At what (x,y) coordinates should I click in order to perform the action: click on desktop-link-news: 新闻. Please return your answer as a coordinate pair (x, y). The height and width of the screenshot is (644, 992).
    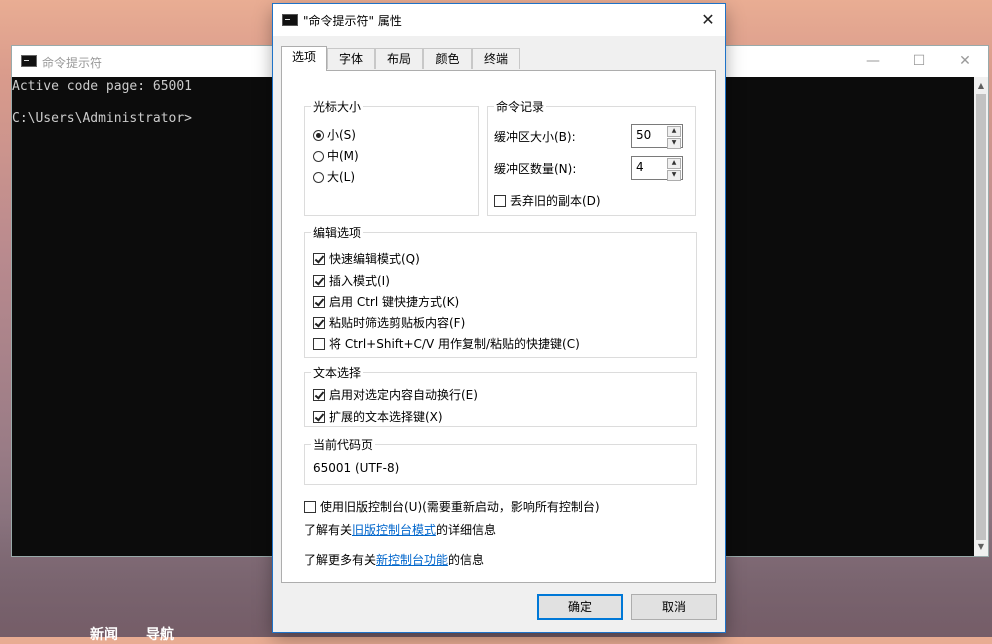
    Looking at the image, I should click on (104, 634).